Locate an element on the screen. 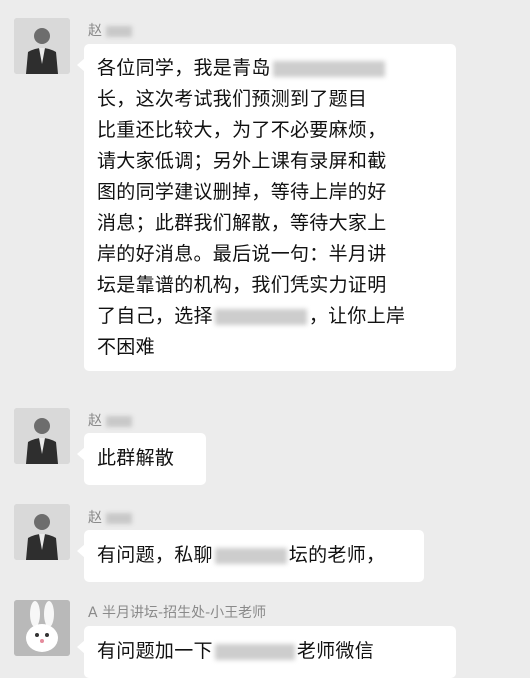 This screenshot has width=530, height=678. message-text: 此群解散 is located at coordinates (136, 458).